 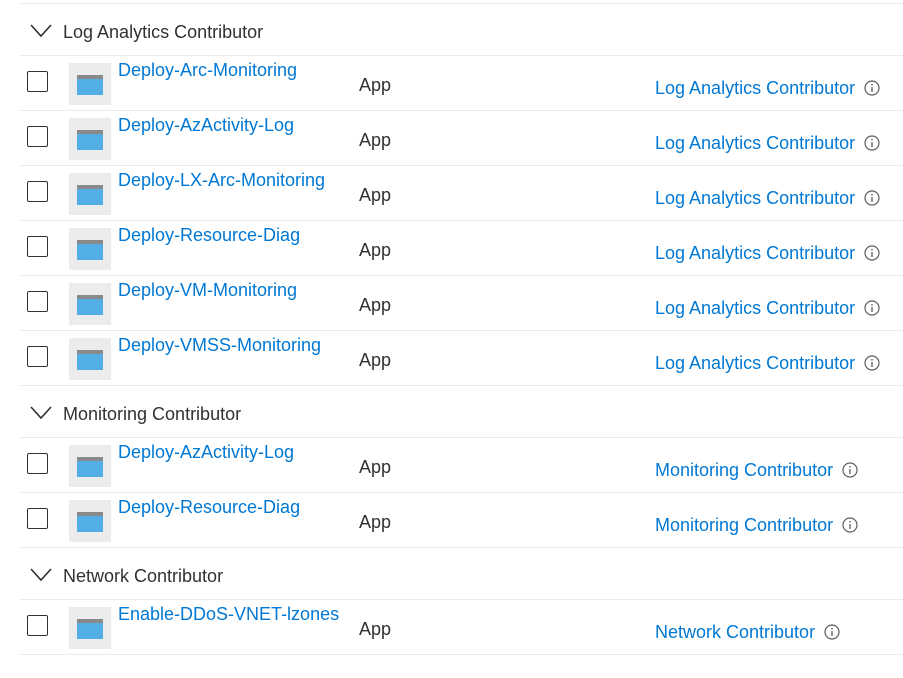 What do you see at coordinates (461, 30) in the screenshot?
I see `group-header: Log Analytics Contributor` at bounding box center [461, 30].